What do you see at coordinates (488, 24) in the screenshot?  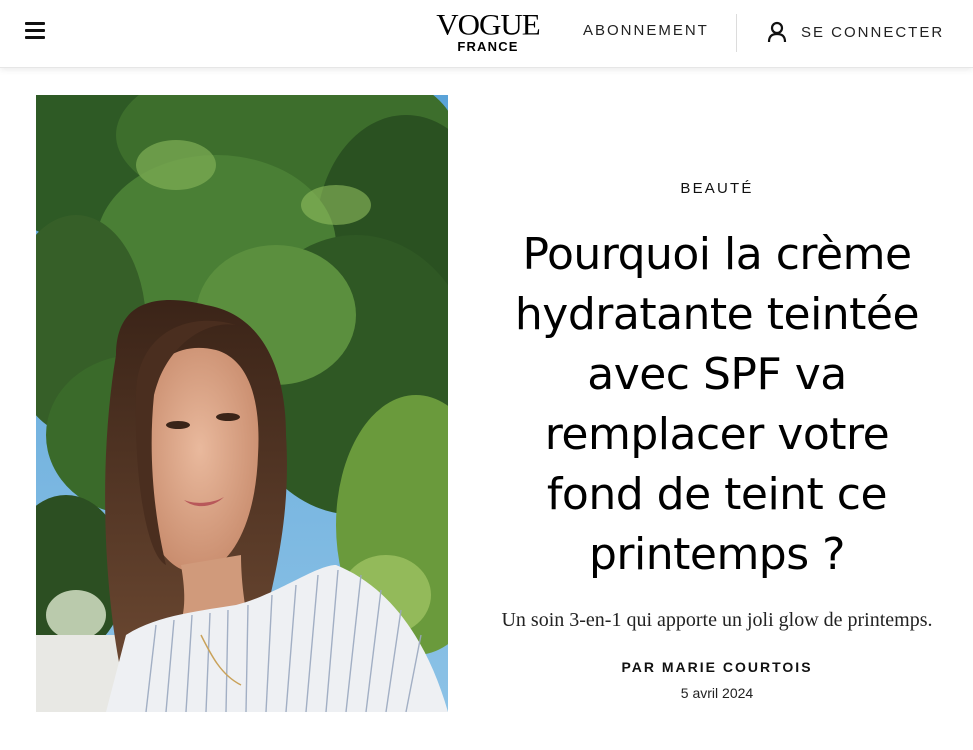 I see `logo-wordmark: VOGUE` at bounding box center [488, 24].